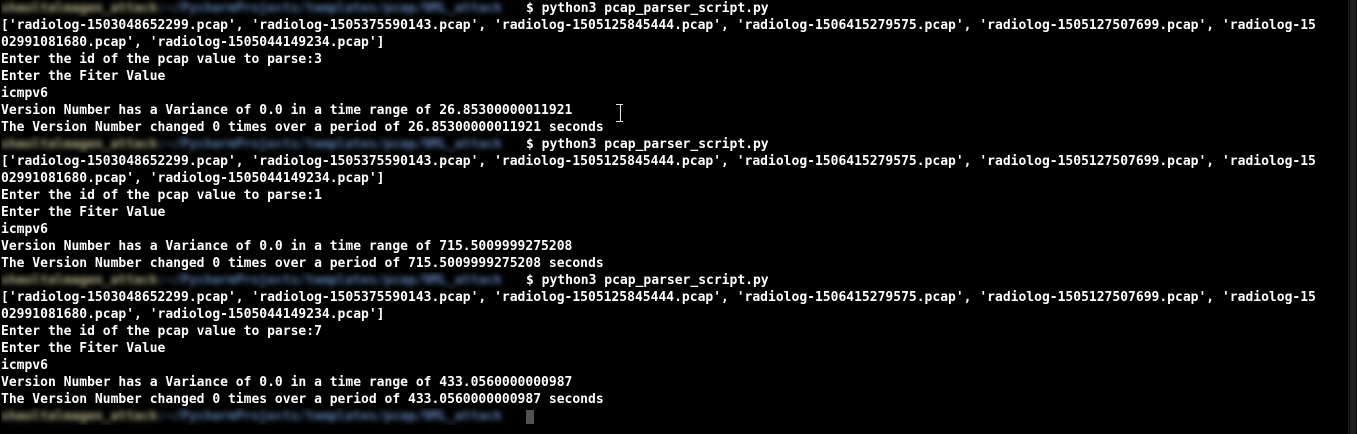 Image resolution: width=1357 pixels, height=434 pixels. What do you see at coordinates (537, 399) in the screenshot?
I see `text-cursor: 7` at bounding box center [537, 399].